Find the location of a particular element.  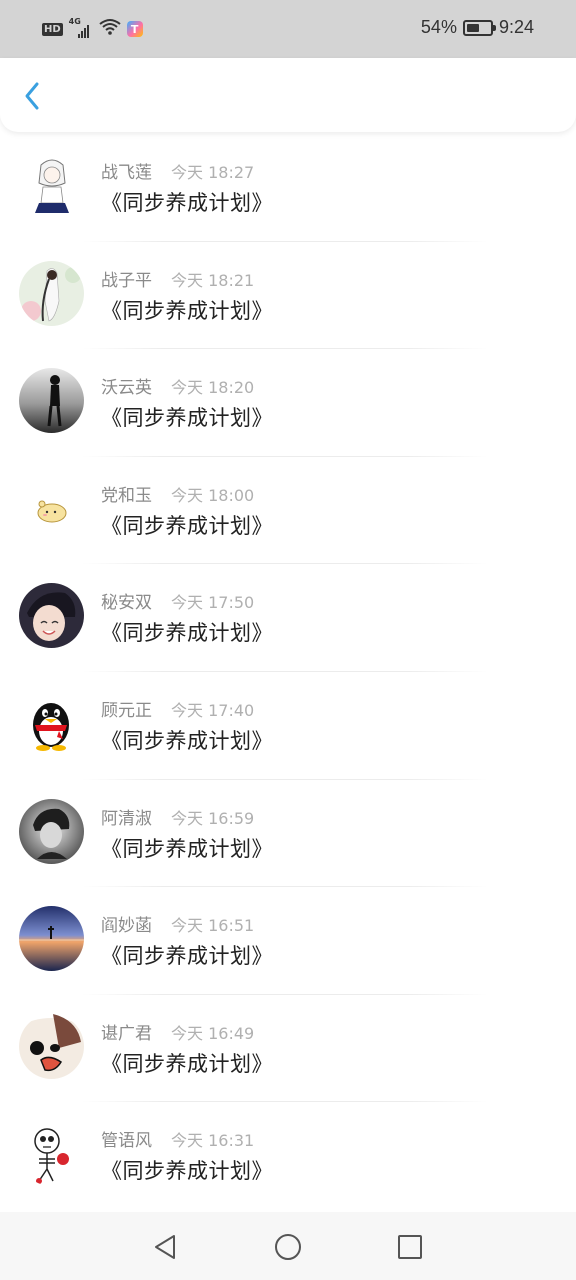

home-circle-icon is located at coordinates (288, 1247).